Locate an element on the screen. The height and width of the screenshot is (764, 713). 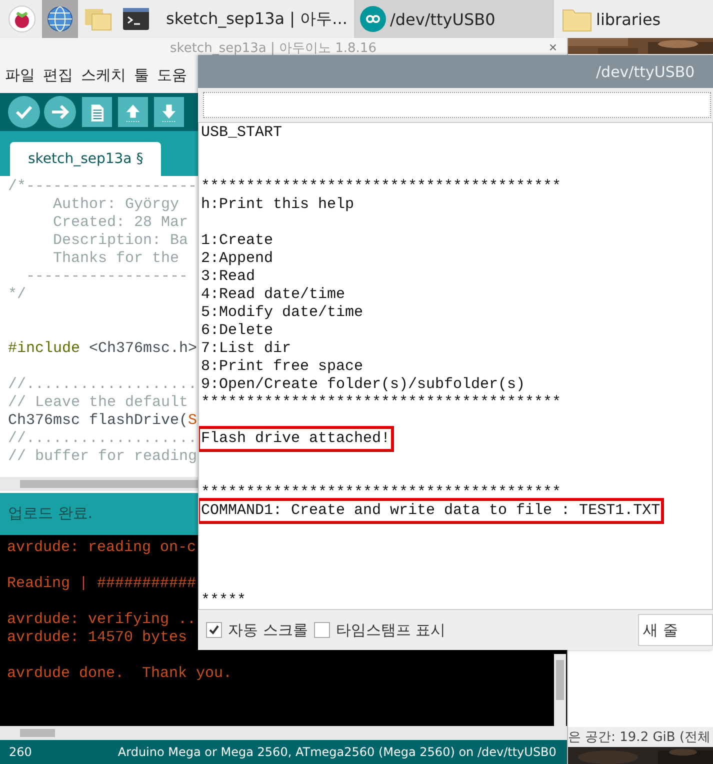
check-icon is located at coordinates (214, 630).